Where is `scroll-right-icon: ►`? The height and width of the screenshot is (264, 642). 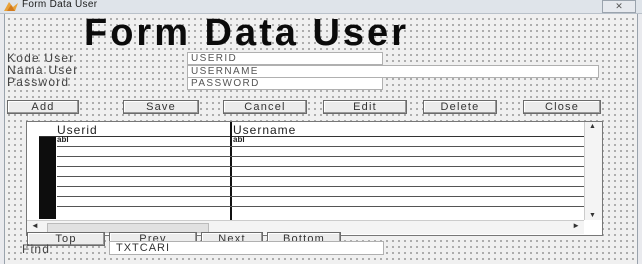 scroll-right-icon: ► is located at coordinates (576, 225).